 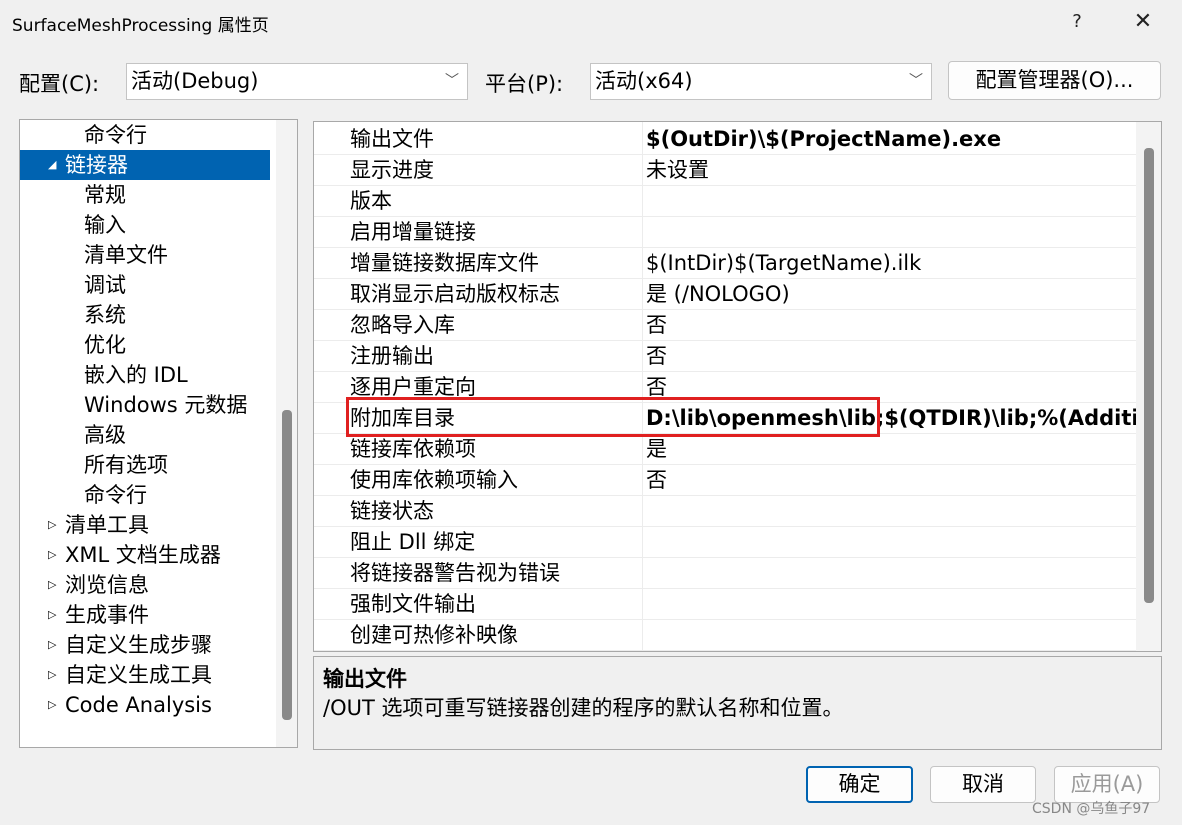 What do you see at coordinates (1143, 22) in the screenshot?
I see `close-button: ✕` at bounding box center [1143, 22].